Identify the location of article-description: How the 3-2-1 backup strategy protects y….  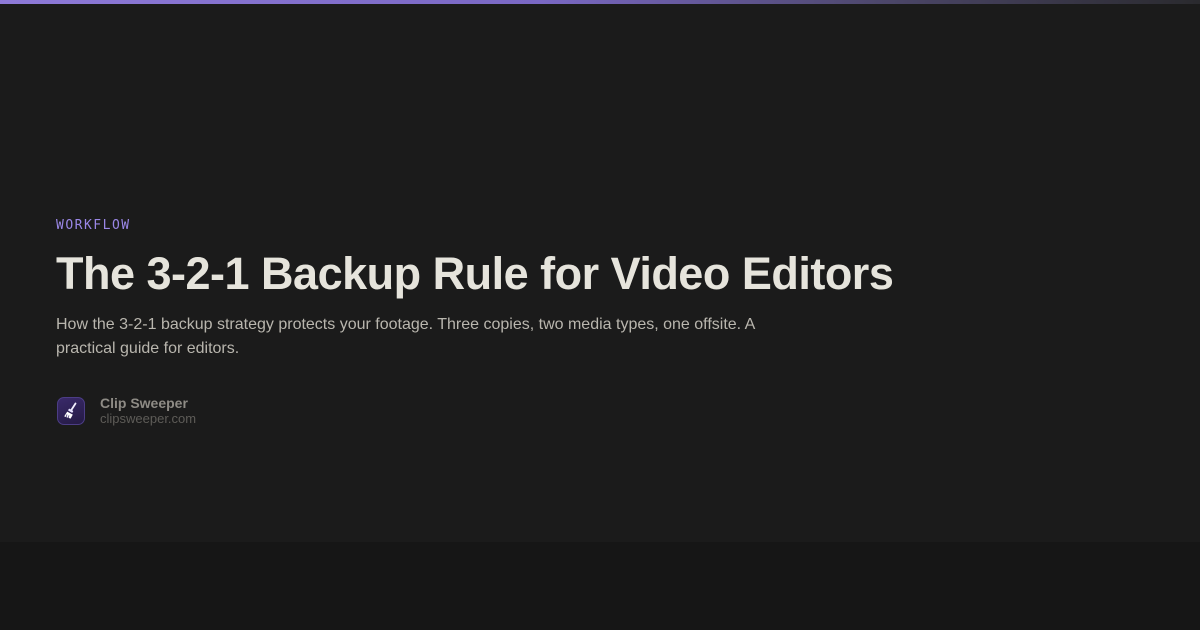
(405, 336).